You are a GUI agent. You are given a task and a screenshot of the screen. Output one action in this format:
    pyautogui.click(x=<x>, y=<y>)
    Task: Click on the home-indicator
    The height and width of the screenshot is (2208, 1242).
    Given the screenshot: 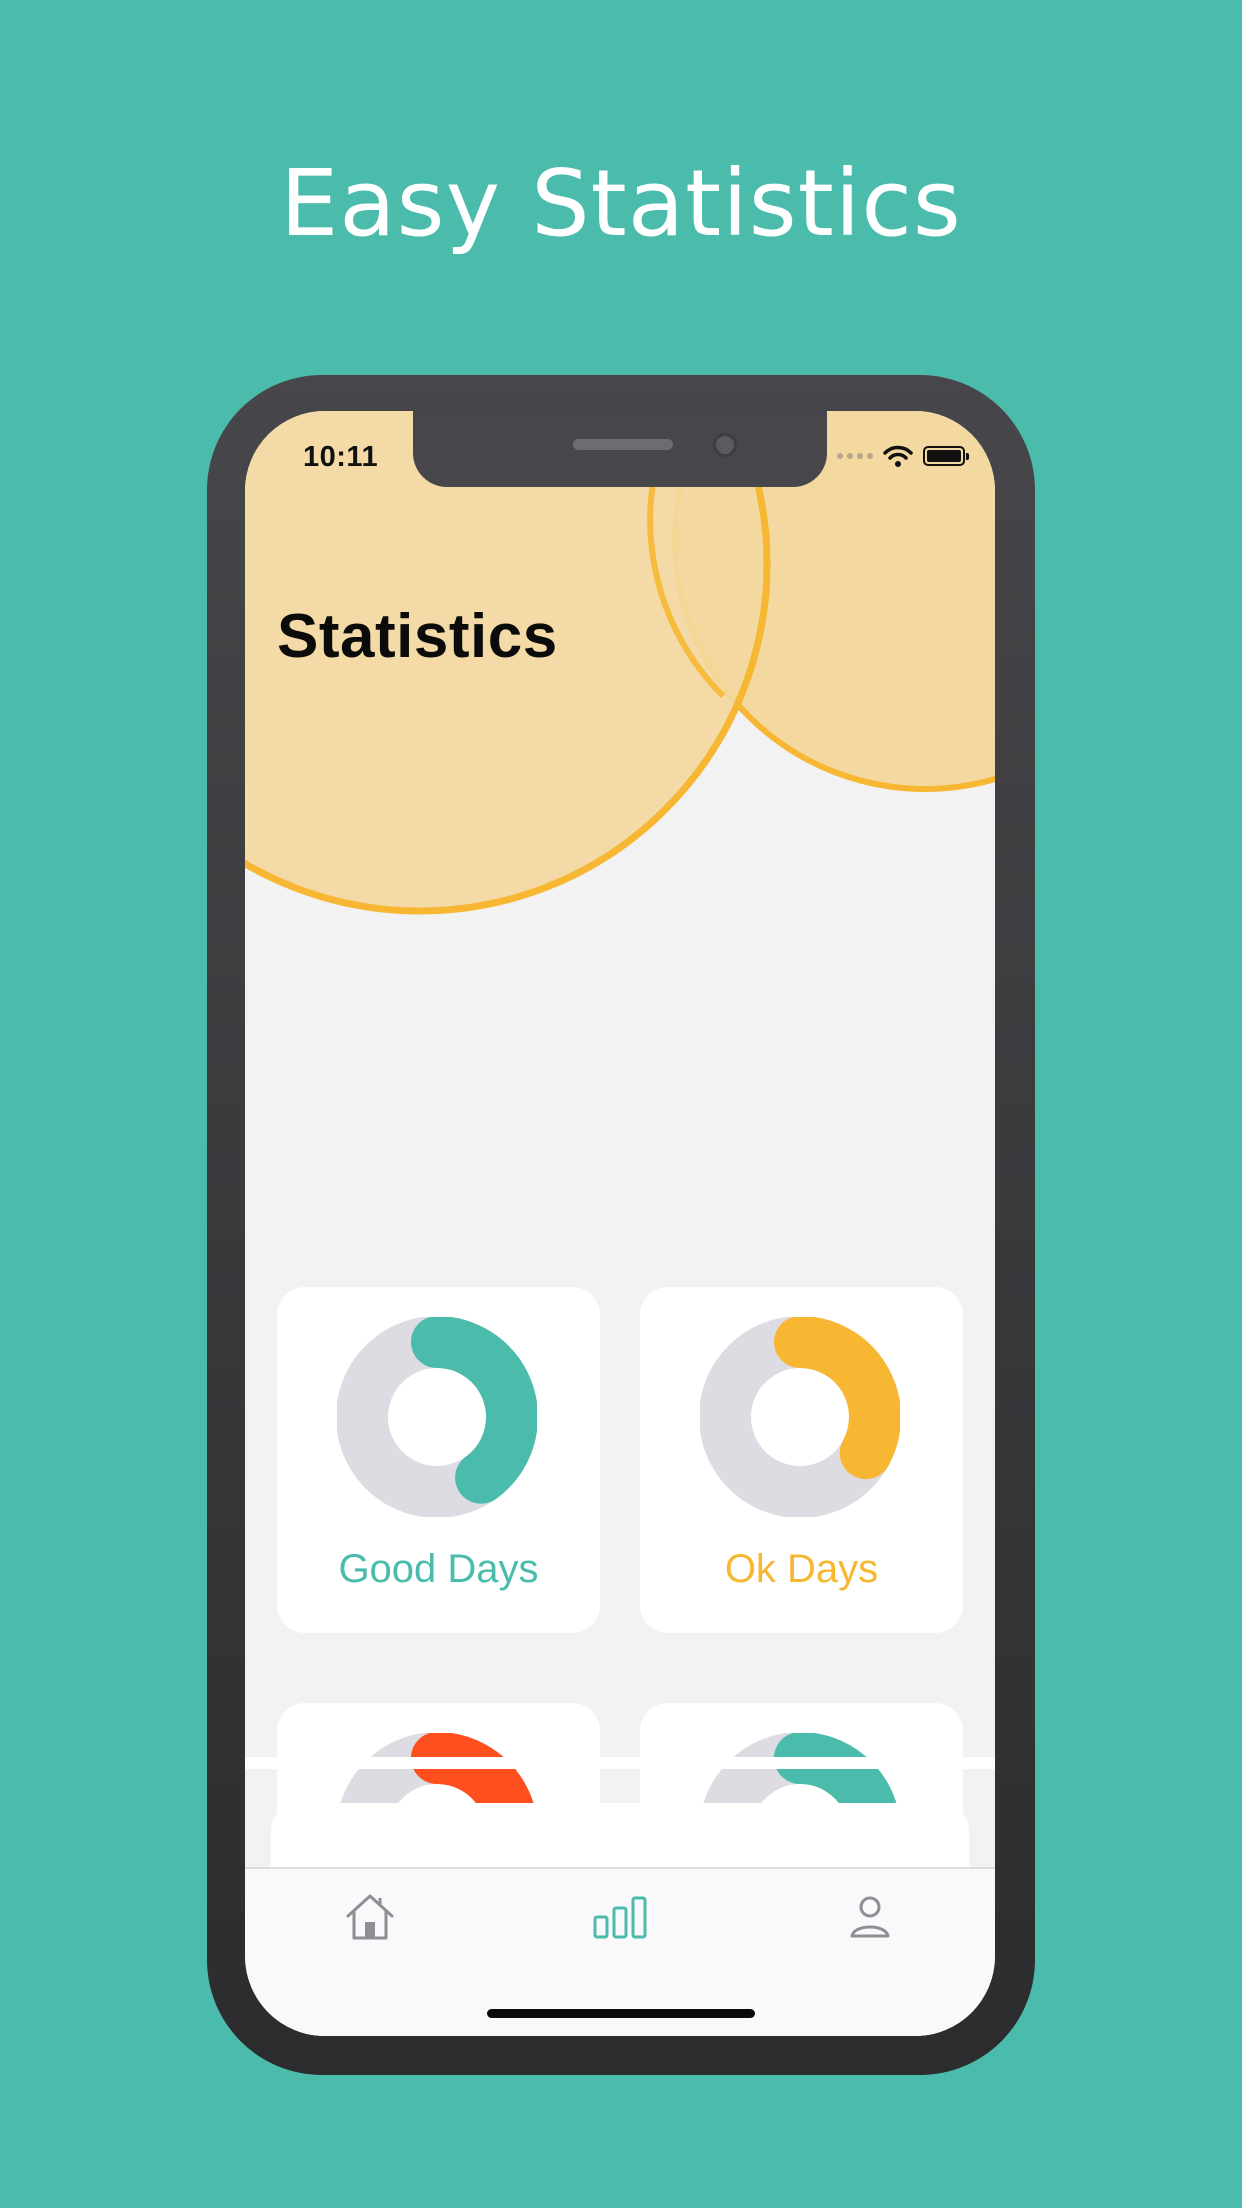 What is the action you would take?
    pyautogui.click(x=621, y=2013)
    